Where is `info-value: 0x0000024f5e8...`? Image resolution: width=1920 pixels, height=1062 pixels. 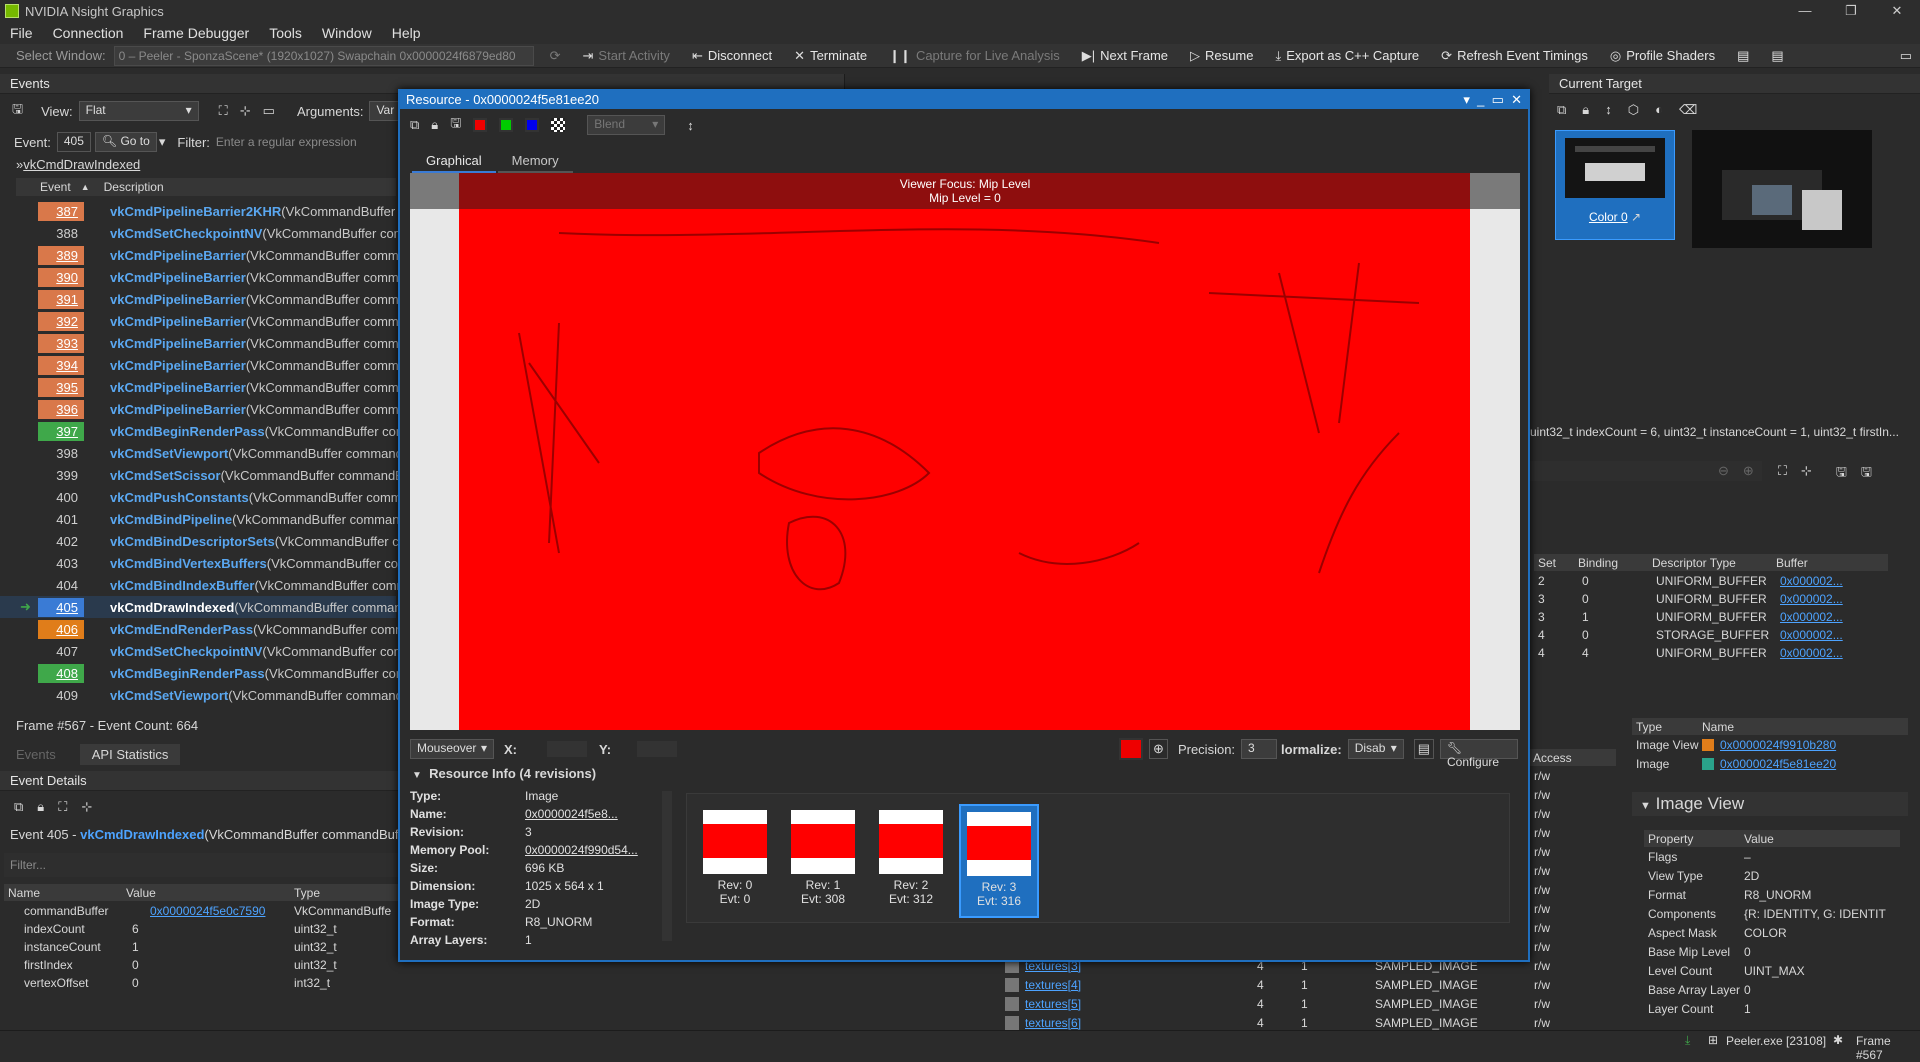
info-value: 0x0000024f5e8... is located at coordinates (571, 816).